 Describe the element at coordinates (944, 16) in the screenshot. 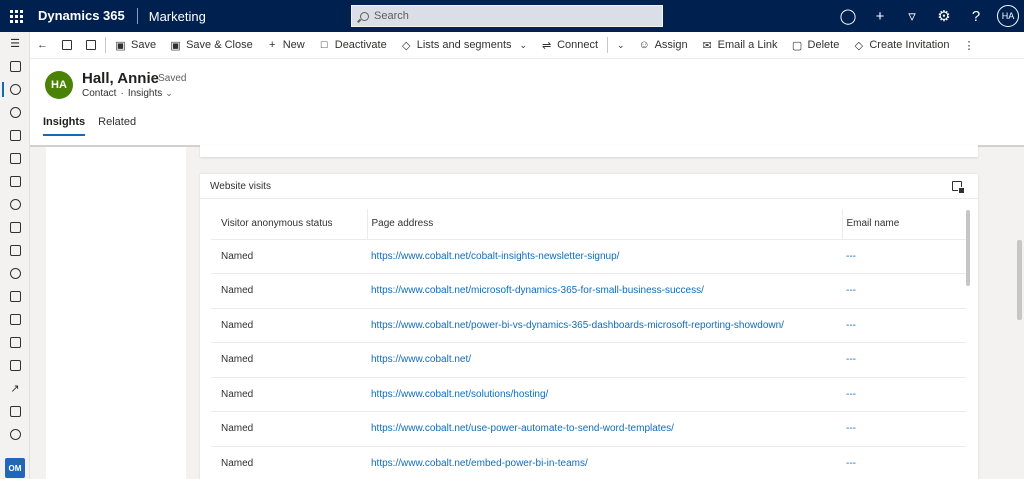

I see `gear-icon: ⚙` at that location.